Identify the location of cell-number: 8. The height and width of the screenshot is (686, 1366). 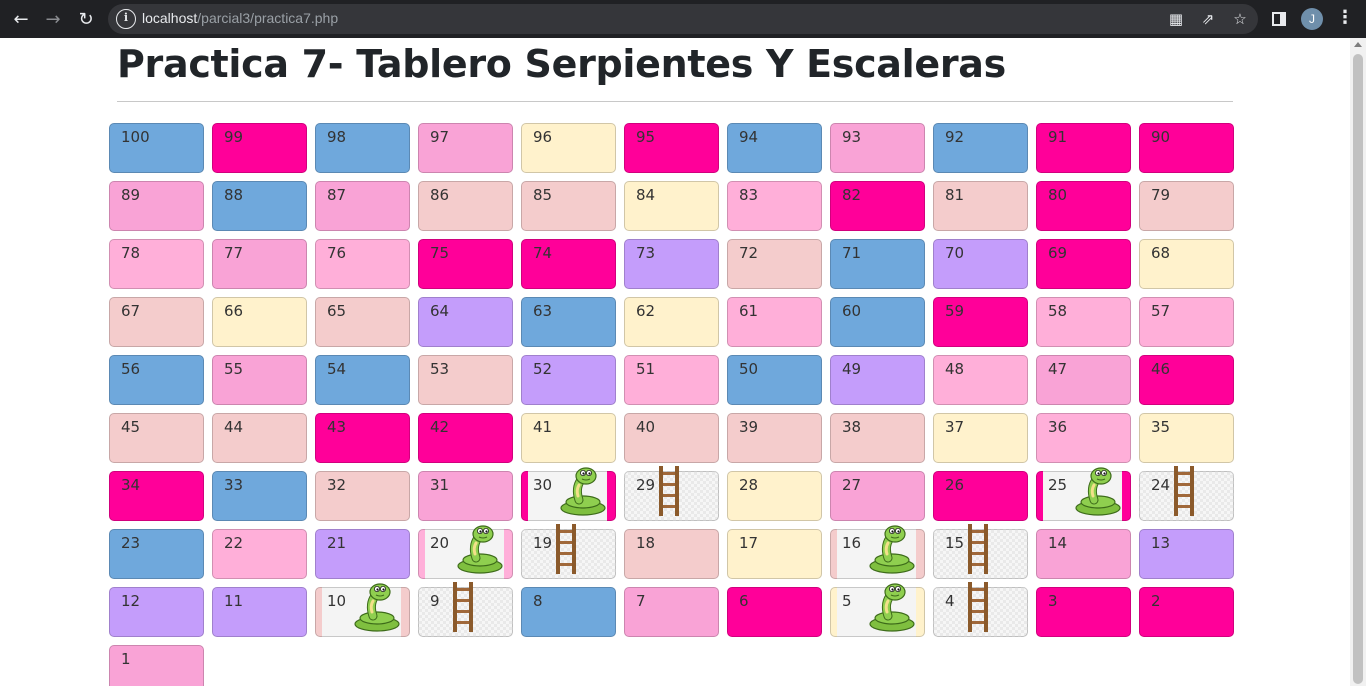
(538, 601).